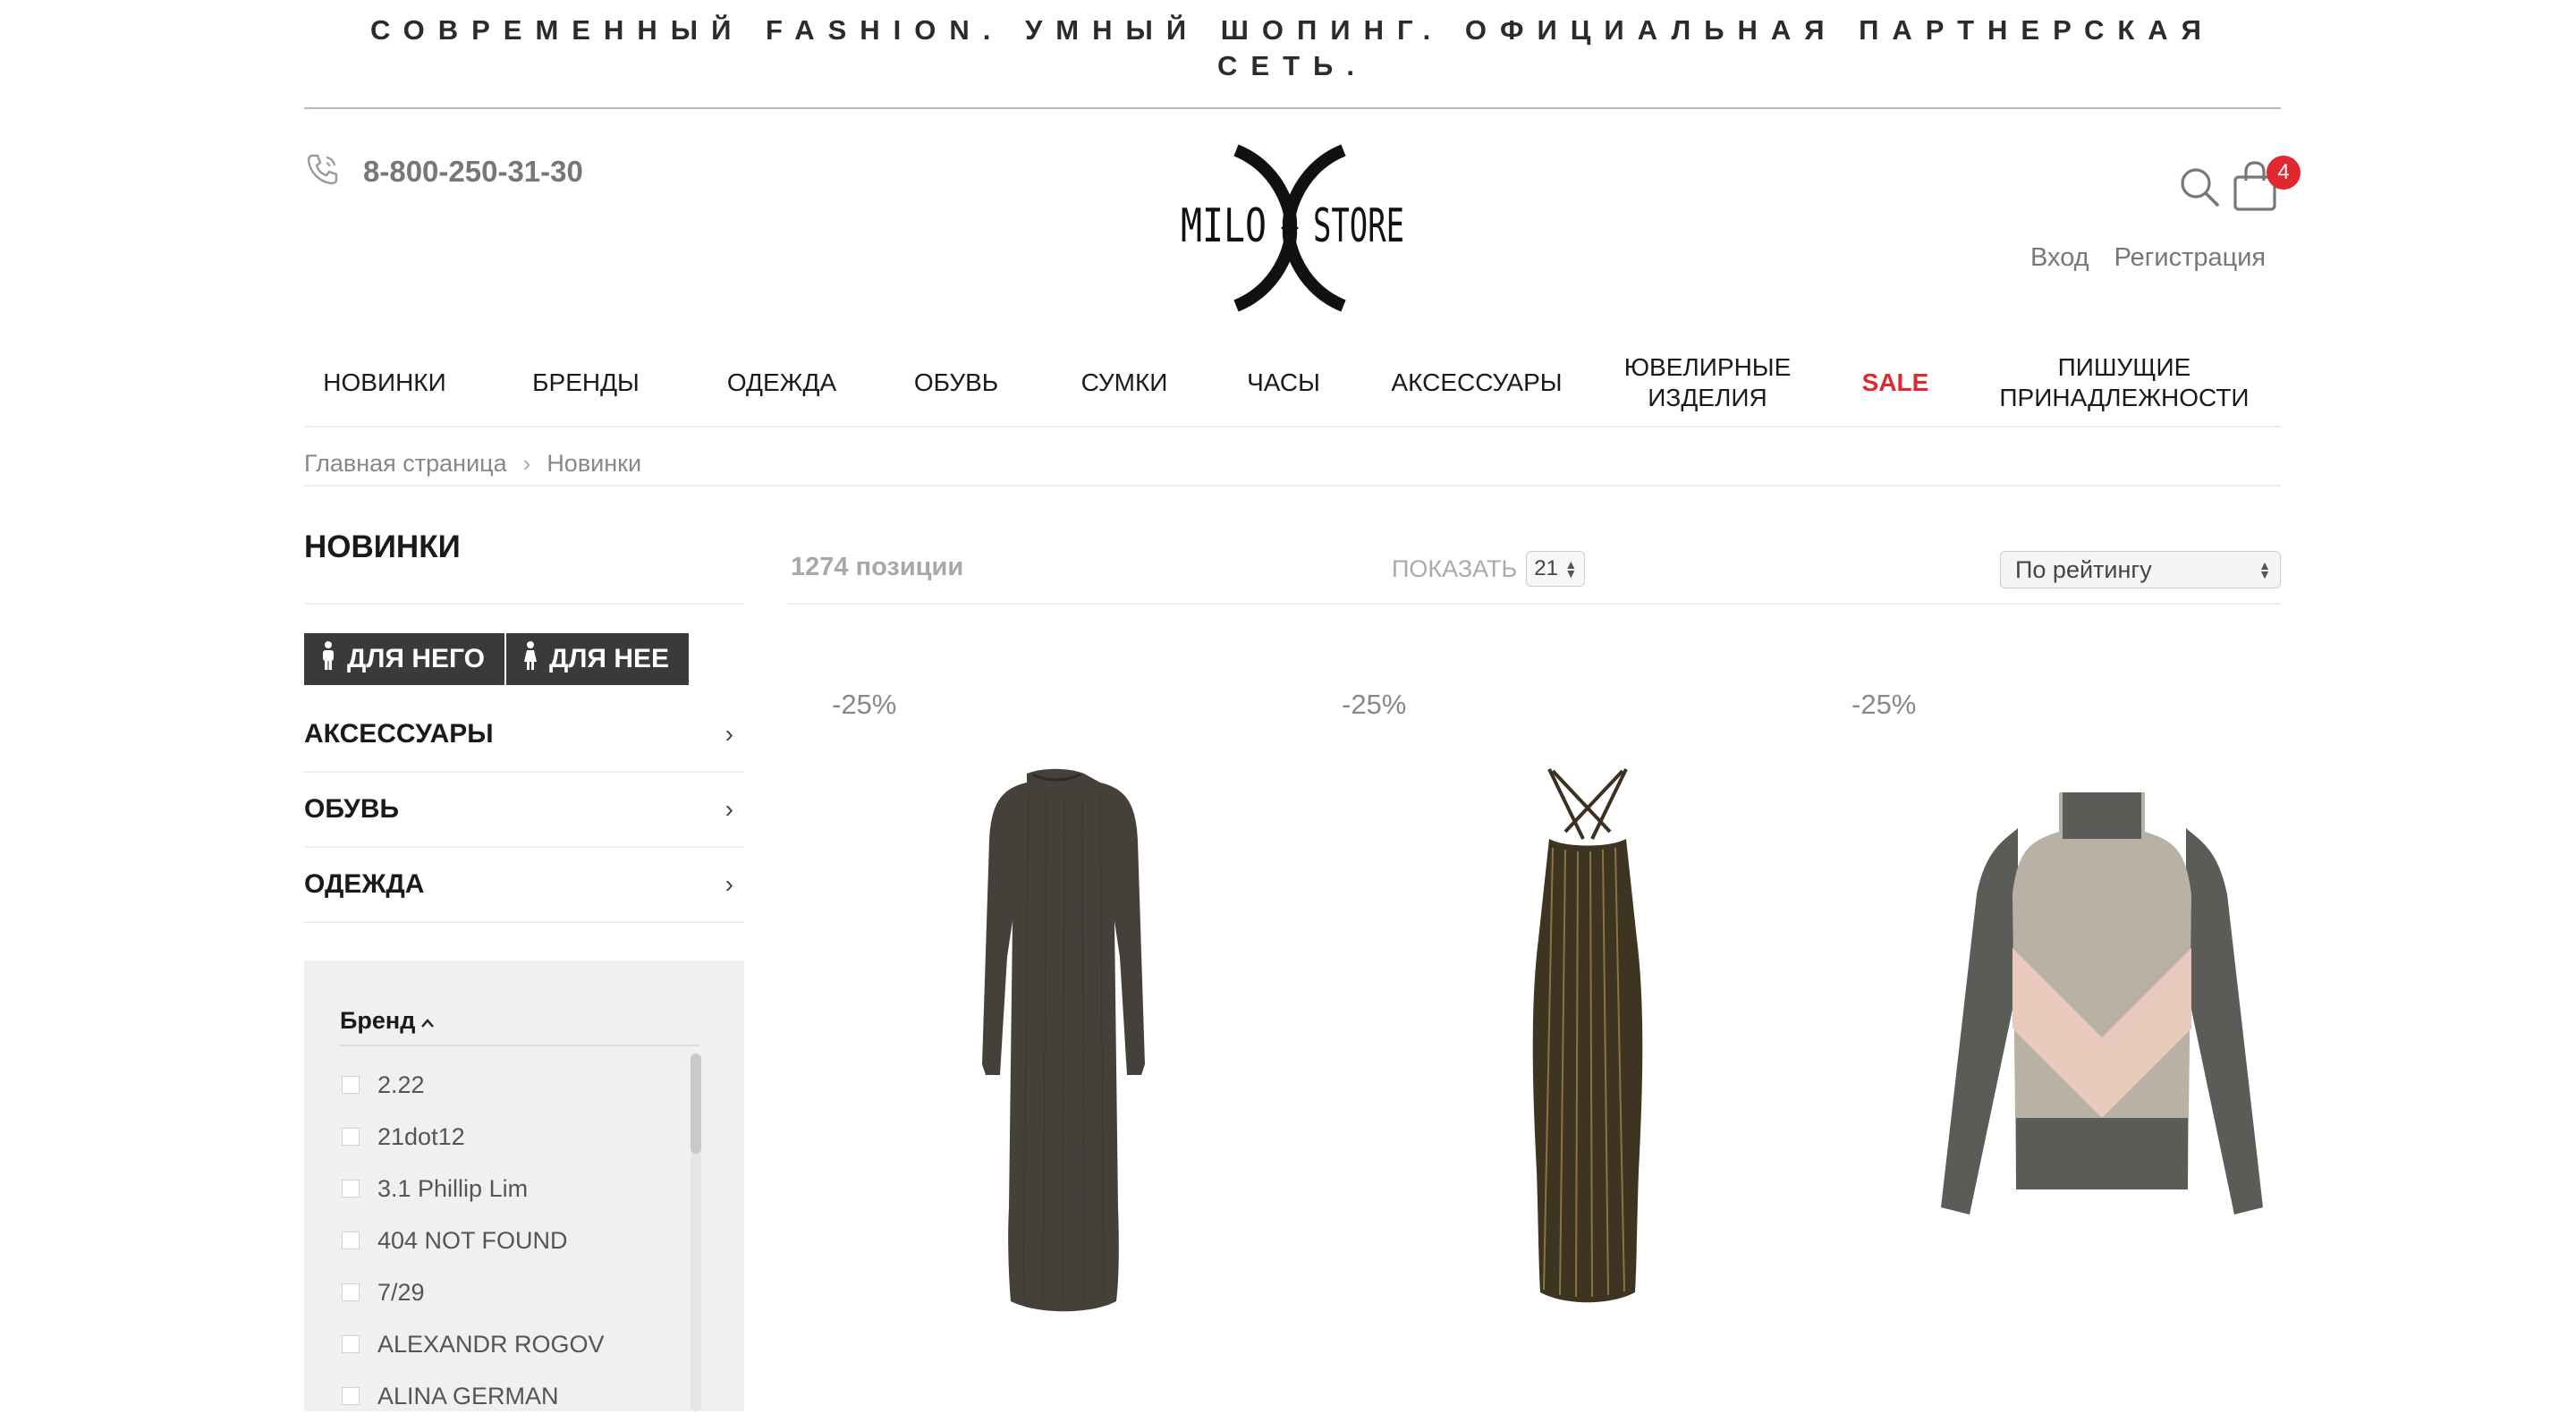  What do you see at coordinates (609, 658) in the screenshot?
I see `for-her-label: ДЛЯ НЕЕ` at bounding box center [609, 658].